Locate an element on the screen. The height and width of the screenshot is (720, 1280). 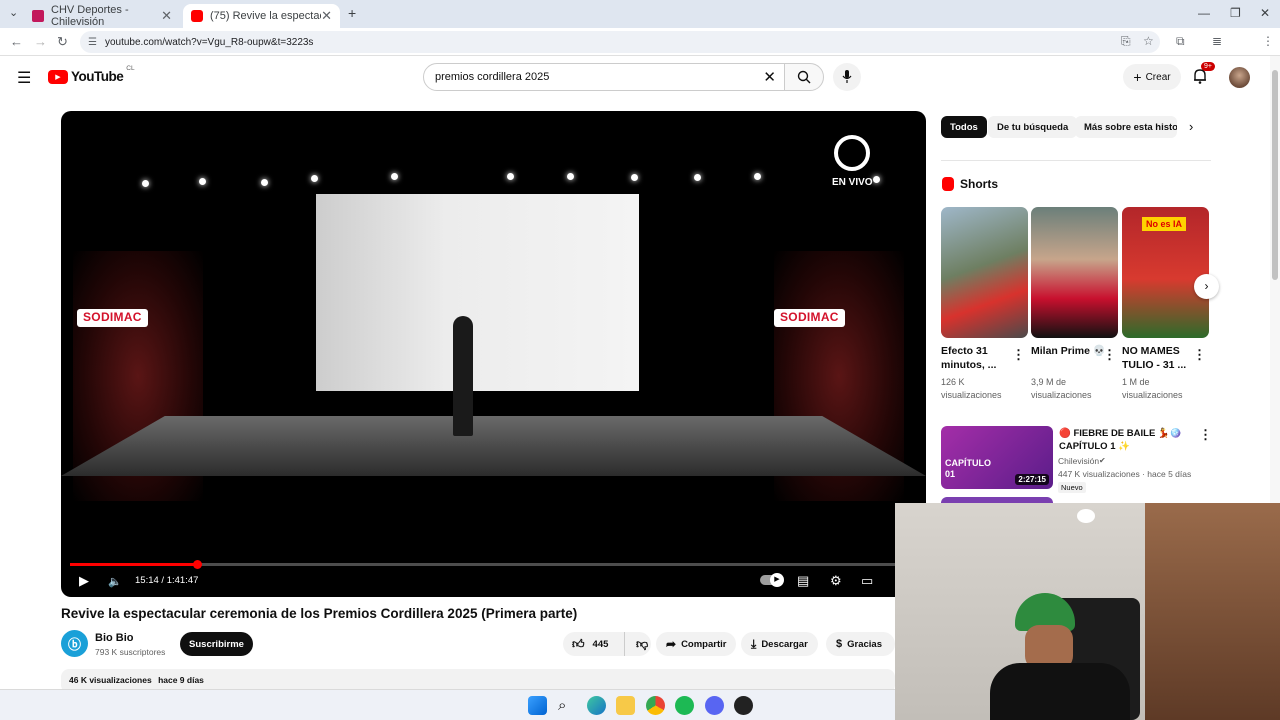
share-label: Compartir is located at coordinates (704, 644).